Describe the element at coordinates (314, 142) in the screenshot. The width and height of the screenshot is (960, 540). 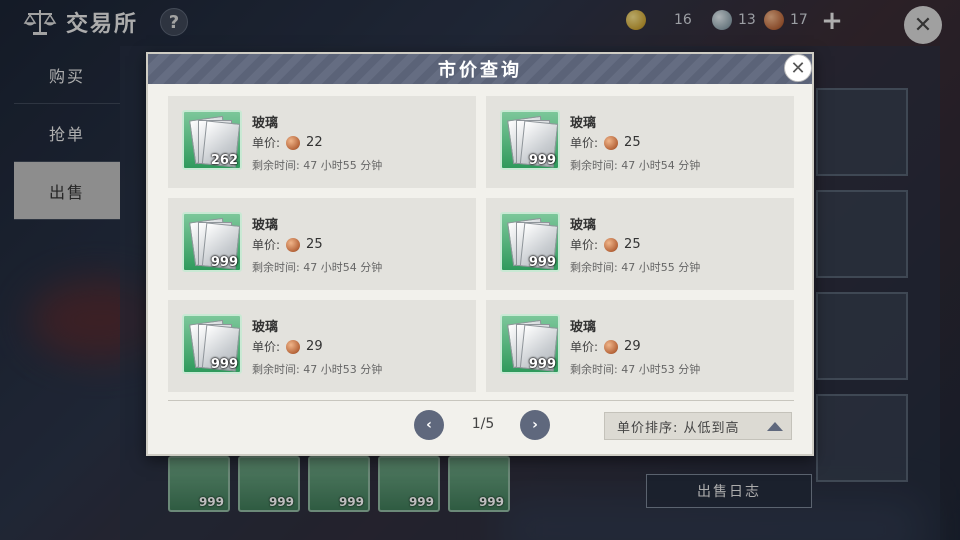
I see `price-value: 22` at that location.